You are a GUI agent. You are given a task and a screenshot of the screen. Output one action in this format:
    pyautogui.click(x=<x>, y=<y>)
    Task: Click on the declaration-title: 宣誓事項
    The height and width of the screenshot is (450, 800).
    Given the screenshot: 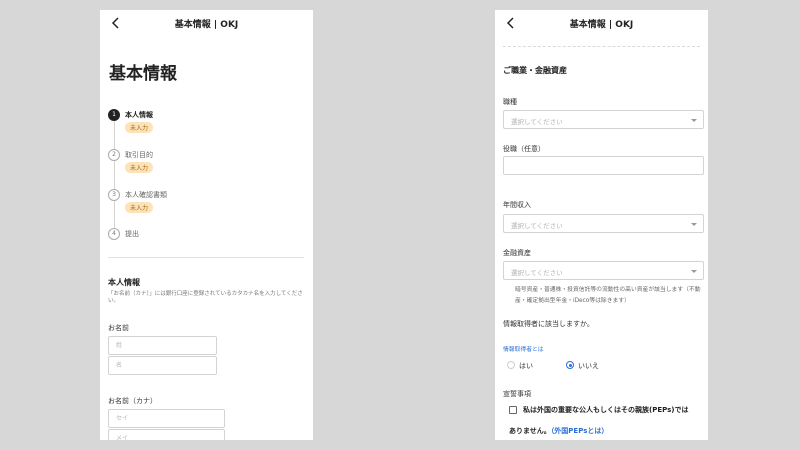 What is the action you would take?
    pyautogui.click(x=517, y=394)
    